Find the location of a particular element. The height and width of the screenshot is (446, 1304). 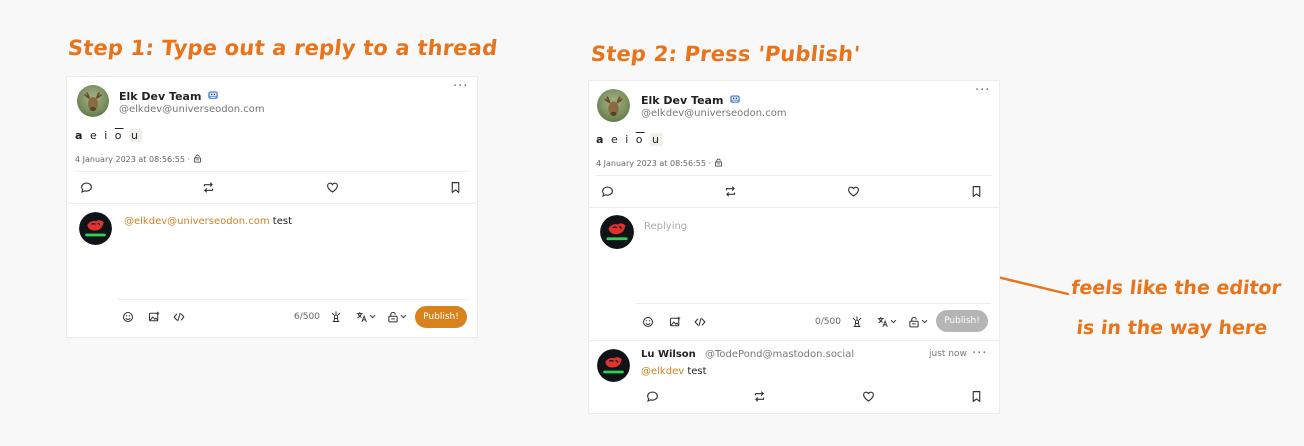

reply-editor: Replying is located at coordinates (665, 226).